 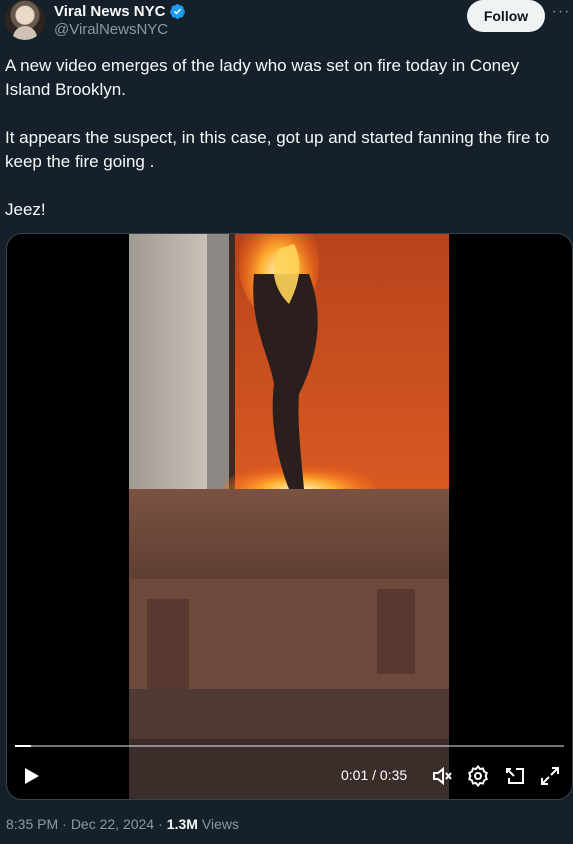 I want to click on play-icon, so click(x=31, y=776).